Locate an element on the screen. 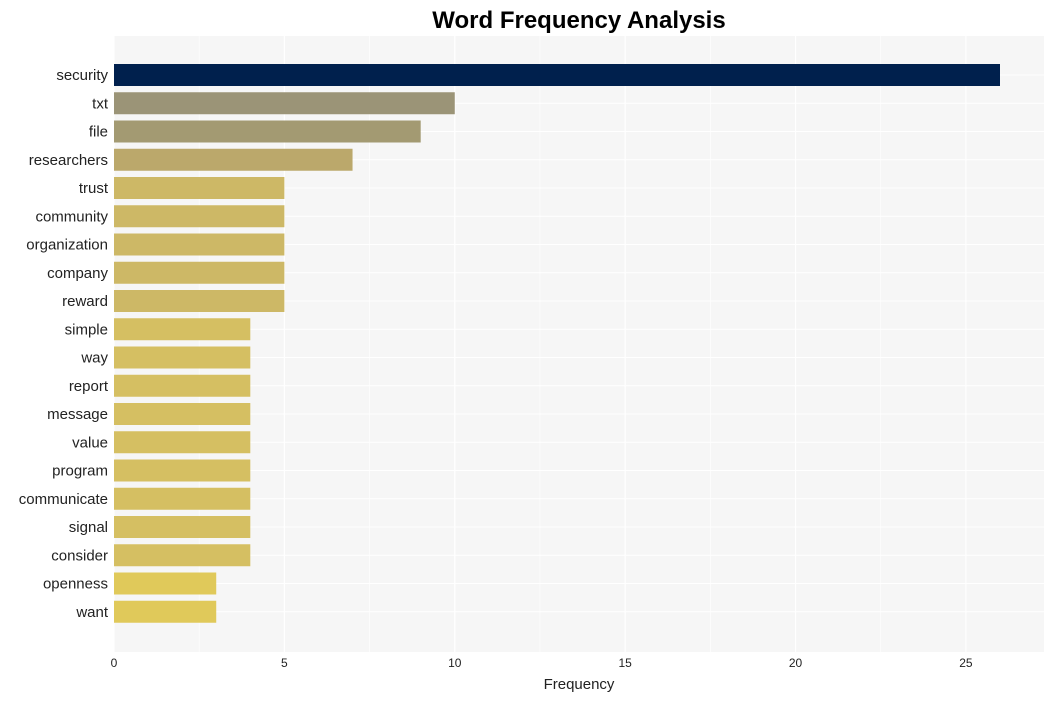 Image resolution: width=1053 pixels, height=701 pixels. bar-security is located at coordinates (557, 75).